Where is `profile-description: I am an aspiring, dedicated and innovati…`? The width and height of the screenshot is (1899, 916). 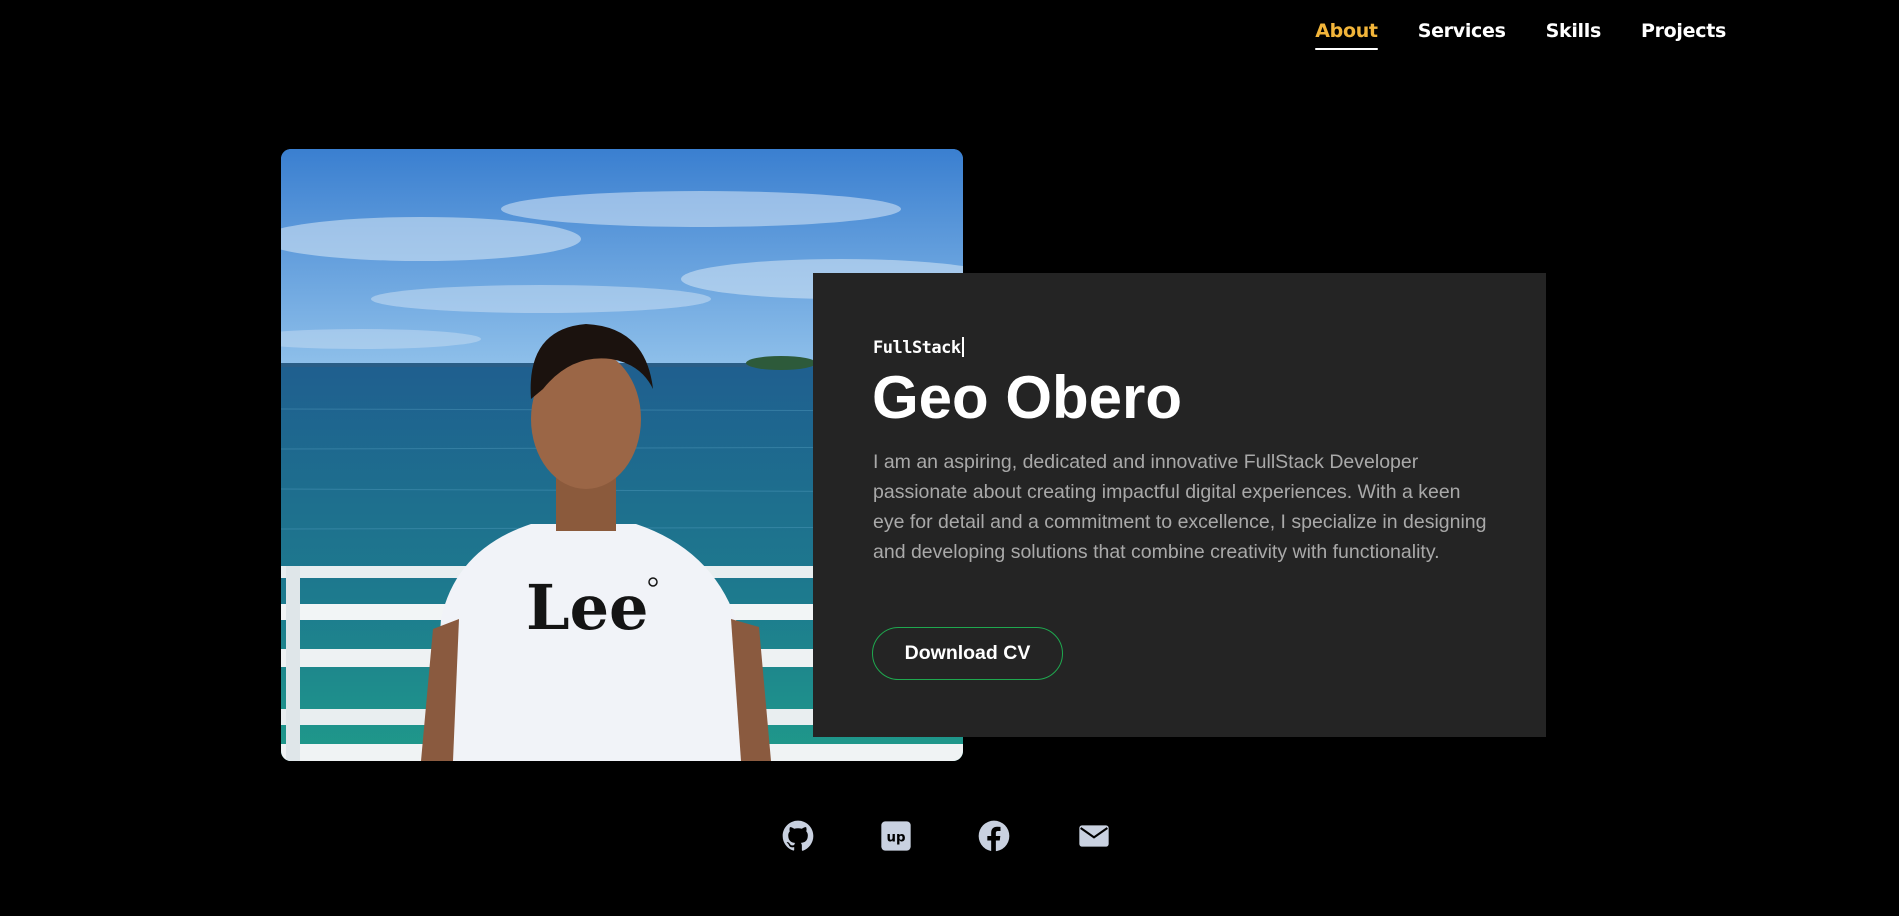 profile-description: I am an aspiring, dedicated and innovati… is located at coordinates (1180, 507).